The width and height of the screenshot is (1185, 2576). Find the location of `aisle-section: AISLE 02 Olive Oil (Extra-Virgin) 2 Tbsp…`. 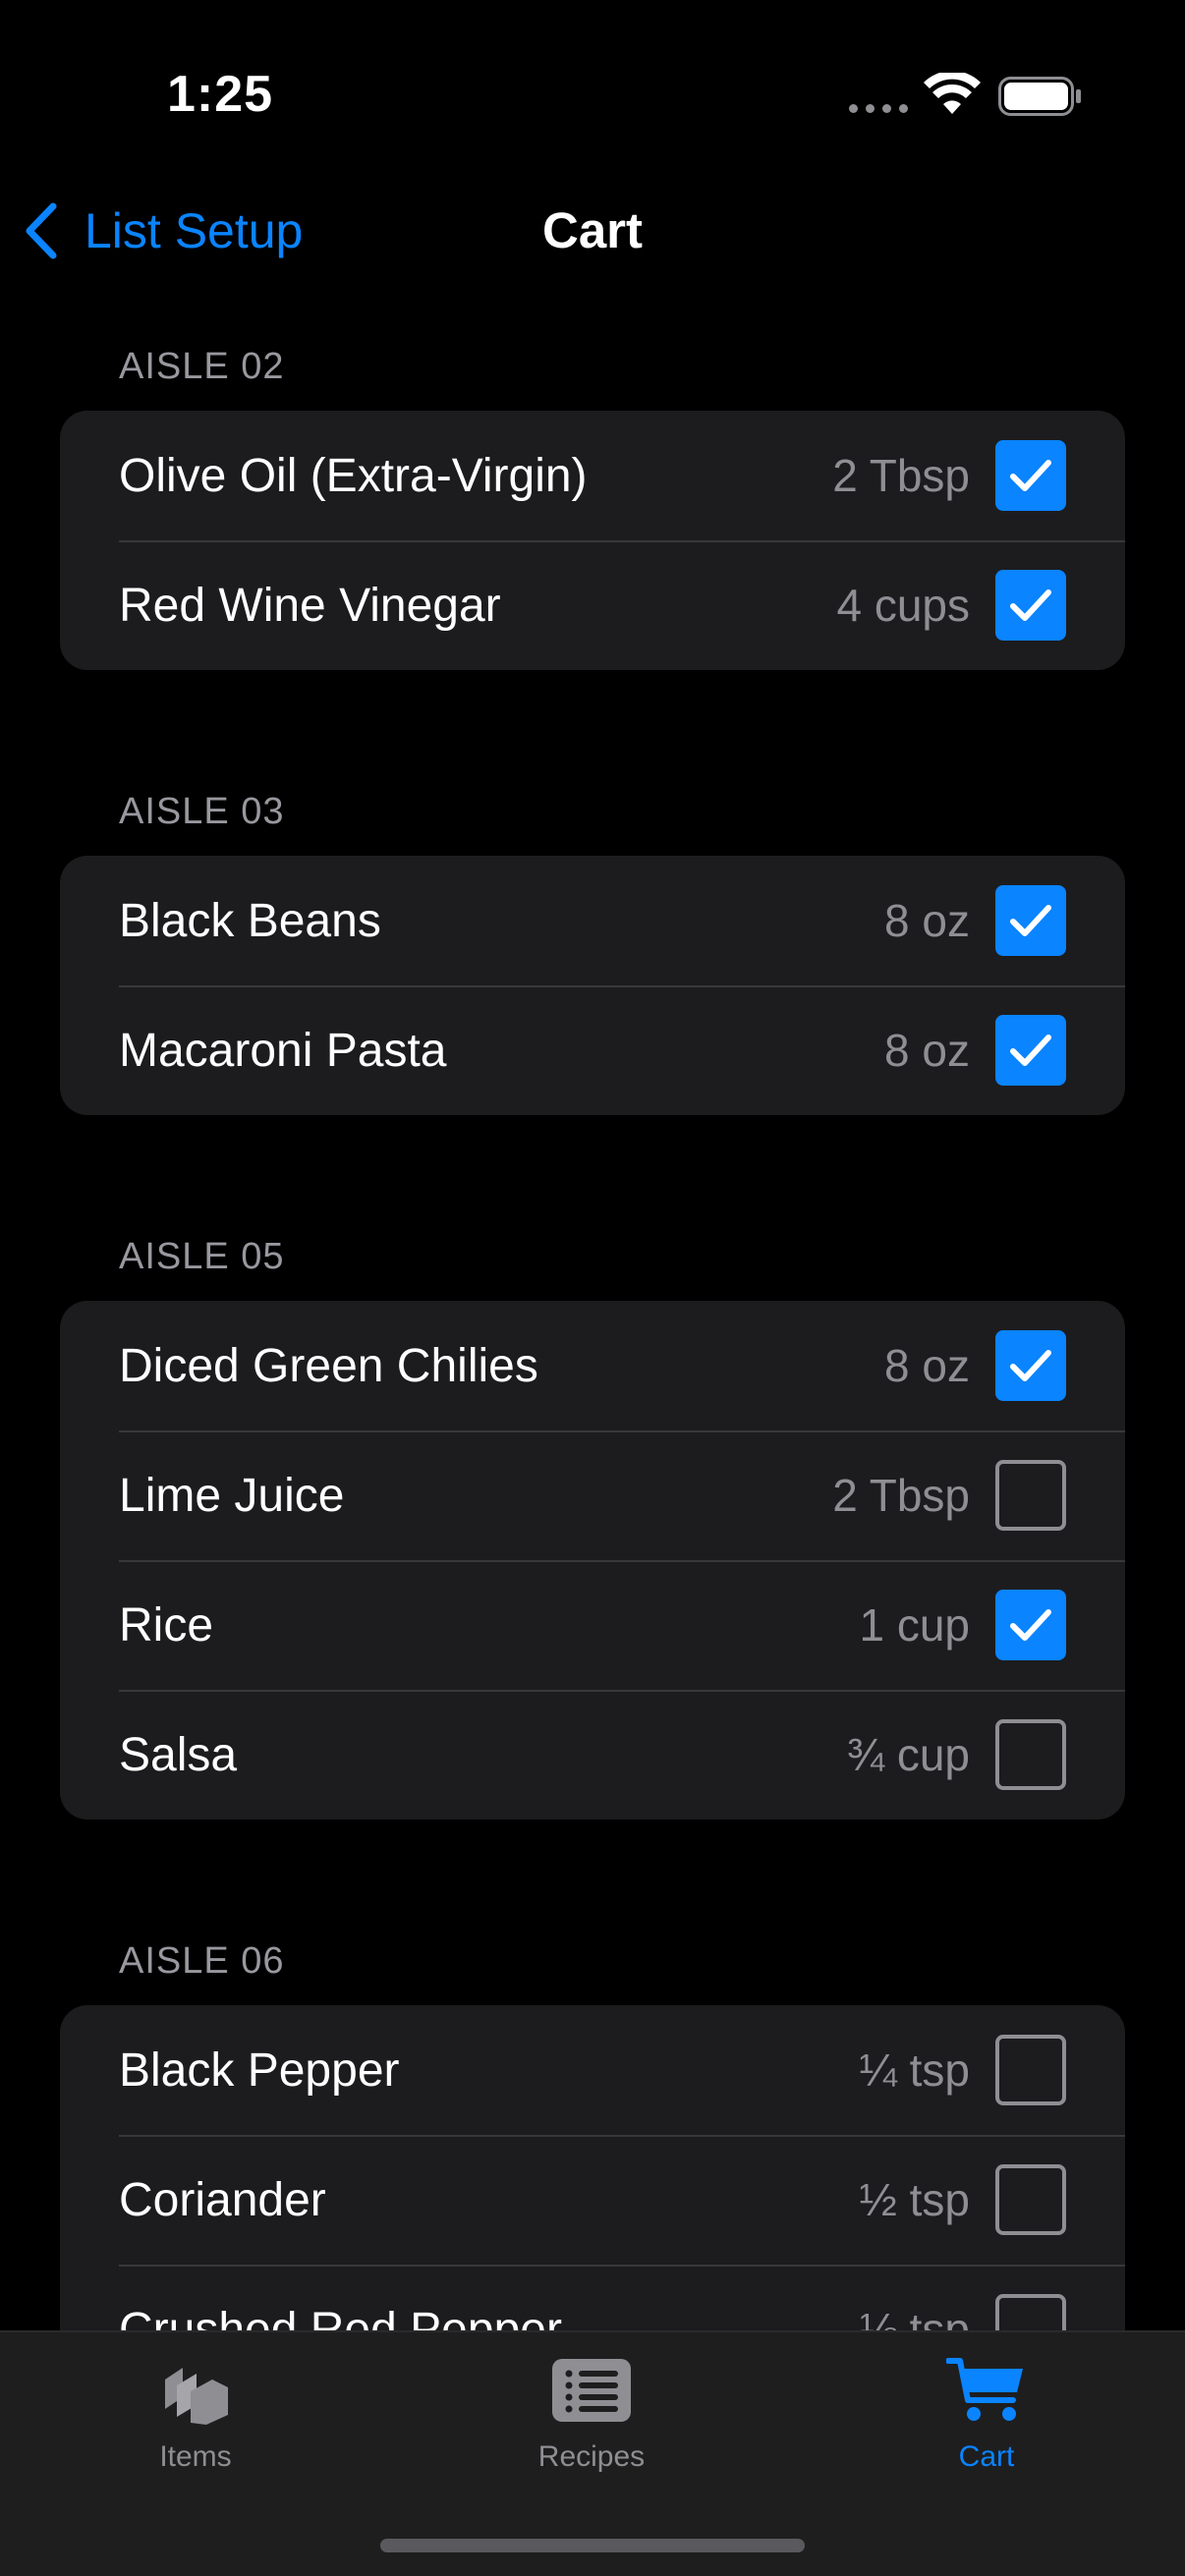

aisle-section: AISLE 02 Olive Oil (Extra-Virgin) 2 Tbsp… is located at coordinates (592, 497).